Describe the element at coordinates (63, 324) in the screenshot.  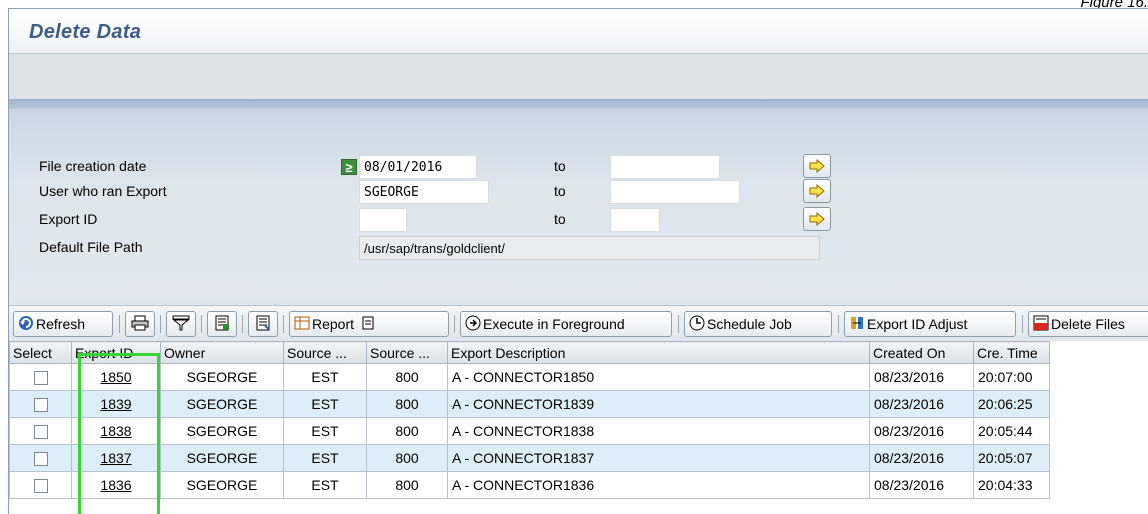
I see `refresh-button: Refresh` at that location.